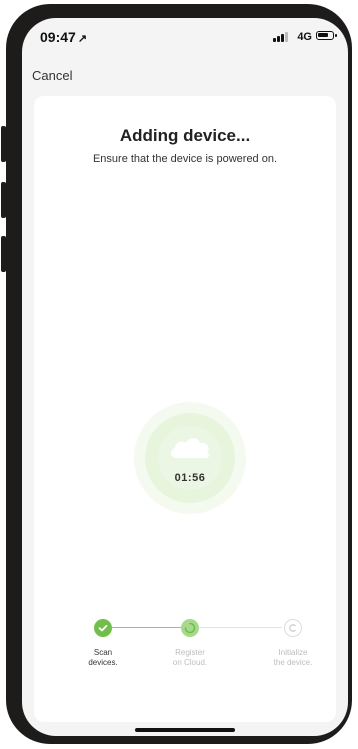  I want to click on step-scan-label: Scan devices., so click(103, 658).